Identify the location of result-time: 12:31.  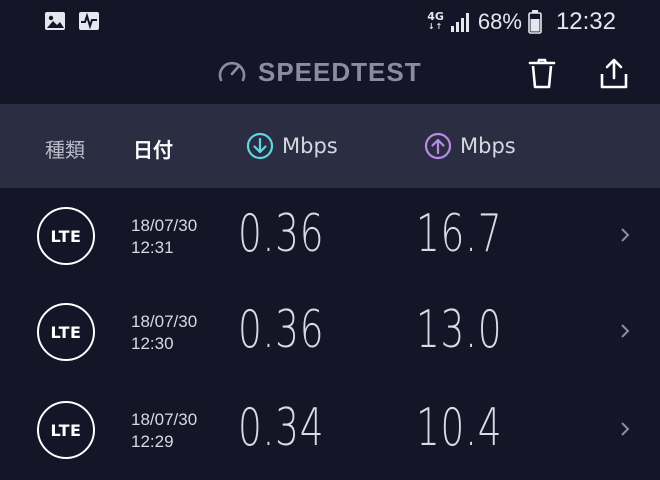
(152, 247).